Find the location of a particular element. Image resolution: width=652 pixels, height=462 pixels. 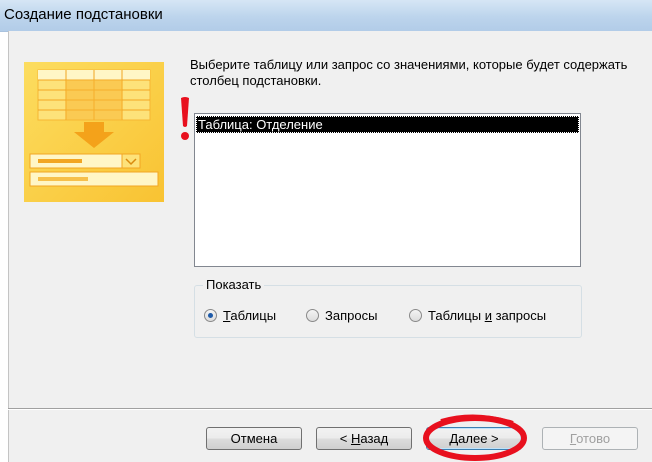

next-button: Далее > is located at coordinates (474, 438).